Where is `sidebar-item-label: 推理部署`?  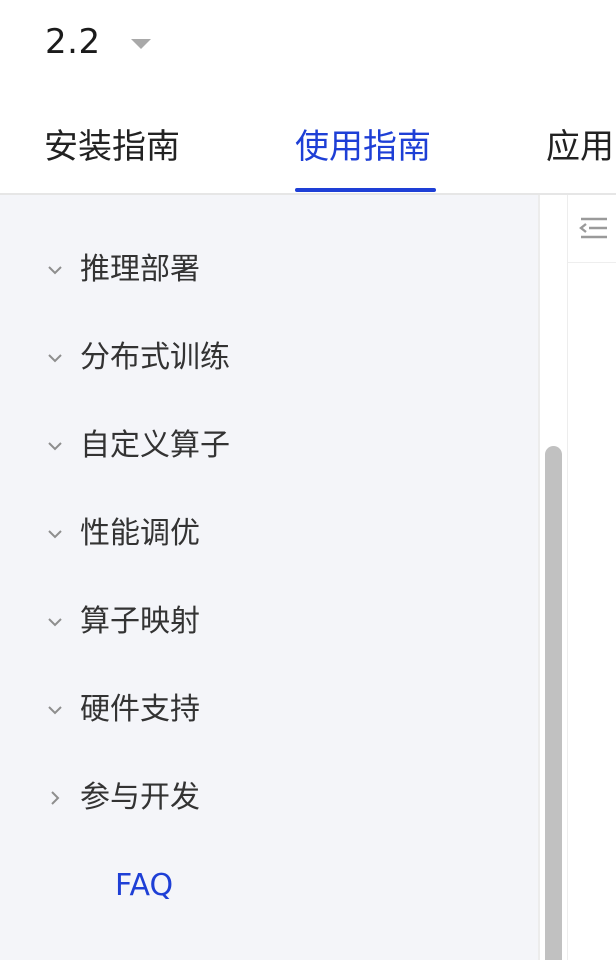 sidebar-item-label: 推理部署 is located at coordinates (140, 269).